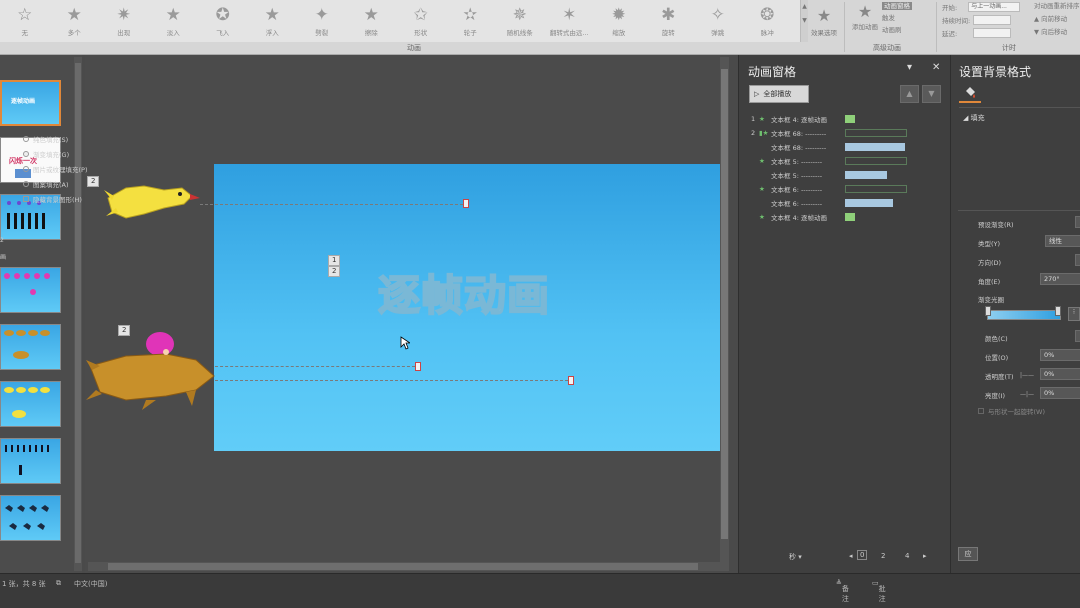 The height and width of the screenshot is (608, 1080). What do you see at coordinates (795, 557) in the screenshot?
I see `seconds-dropdown: 秒 ▾` at bounding box center [795, 557].